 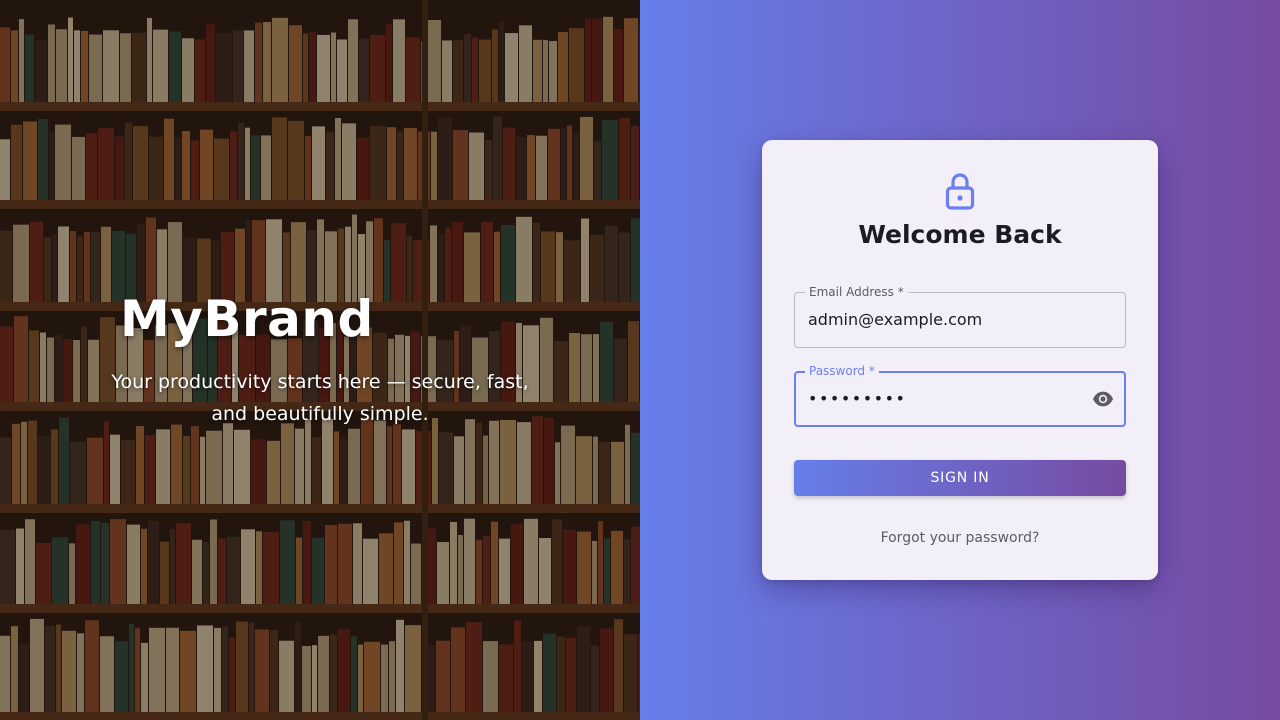 I want to click on forgot-password-link: Forgot your password?, so click(x=960, y=538).